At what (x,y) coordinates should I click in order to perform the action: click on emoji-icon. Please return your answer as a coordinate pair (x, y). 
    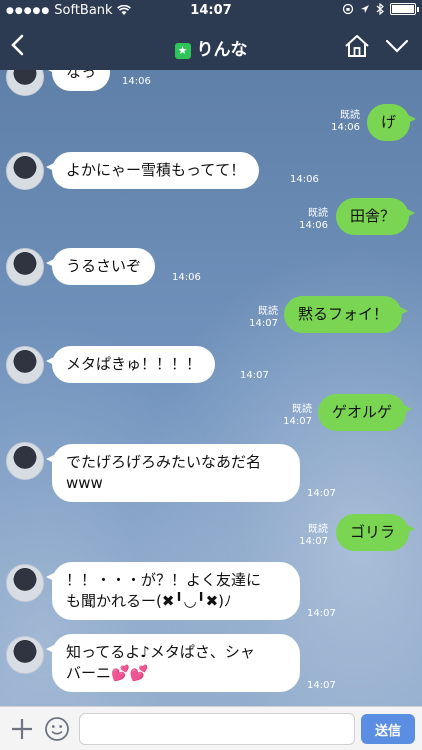
    Looking at the image, I should click on (57, 729).